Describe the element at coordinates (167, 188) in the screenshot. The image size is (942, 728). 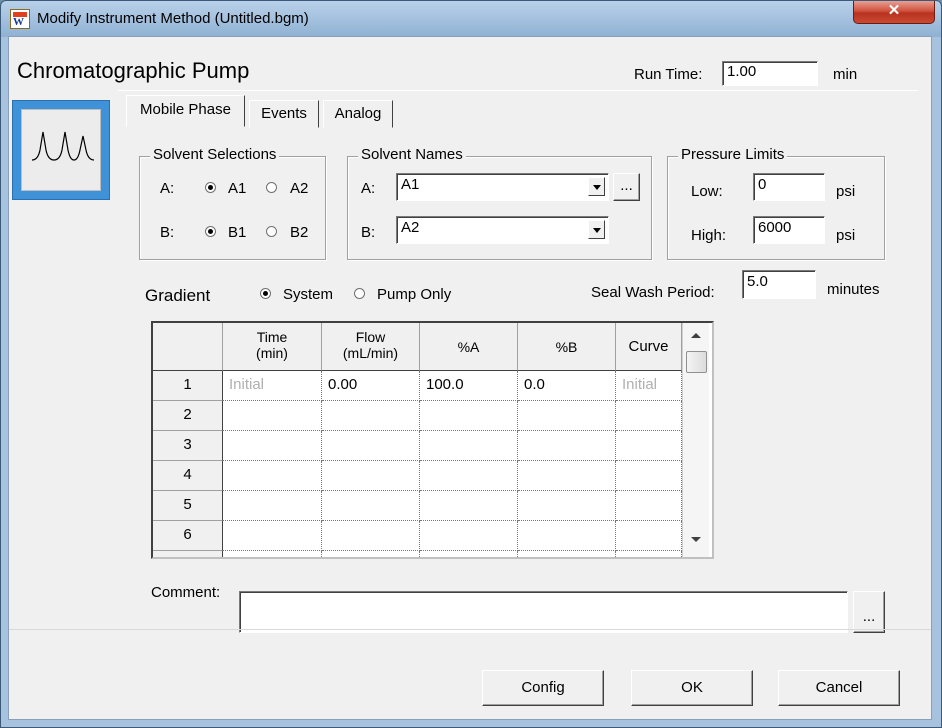
I see `solvent-a-label: A:` at that location.